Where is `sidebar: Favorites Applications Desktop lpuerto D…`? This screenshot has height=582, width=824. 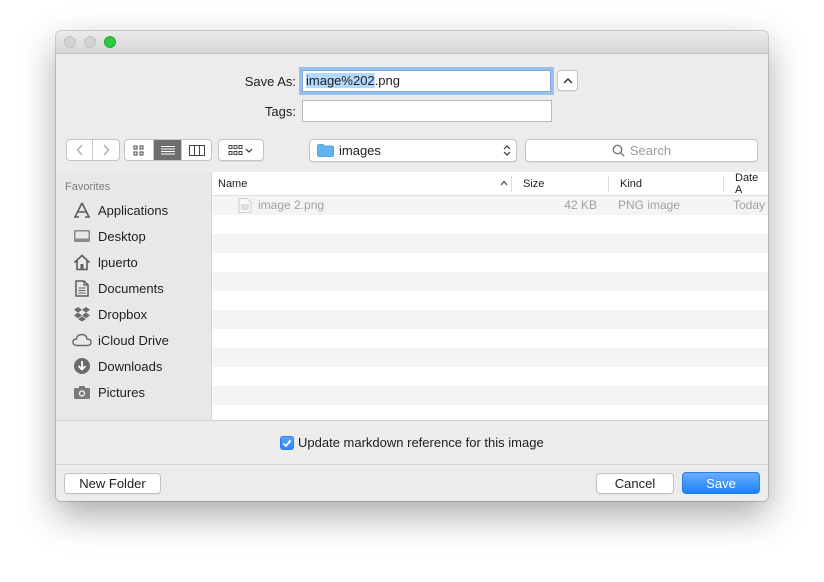 sidebar: Favorites Applications Desktop lpuerto D… is located at coordinates (134, 296).